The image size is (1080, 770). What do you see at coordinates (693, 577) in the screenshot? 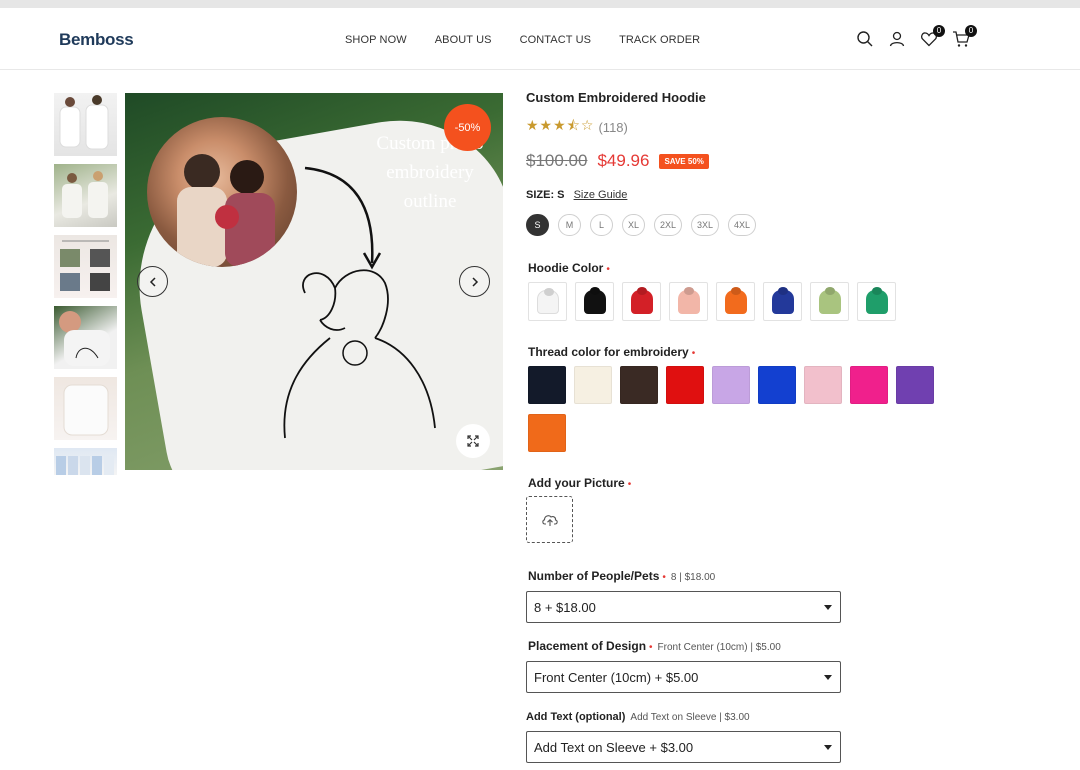
I see `people-count-hint: 8 | $18.00` at bounding box center [693, 577].